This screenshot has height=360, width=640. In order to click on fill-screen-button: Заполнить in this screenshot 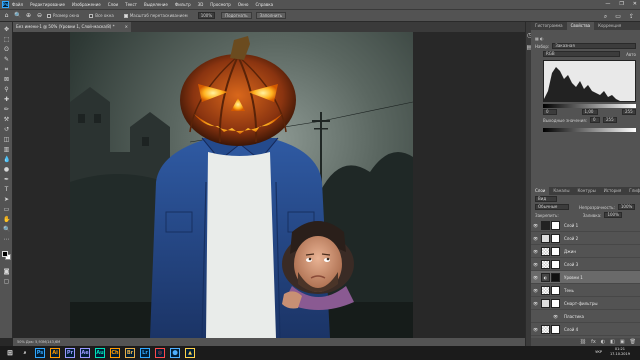, I will do `click(271, 15)`.